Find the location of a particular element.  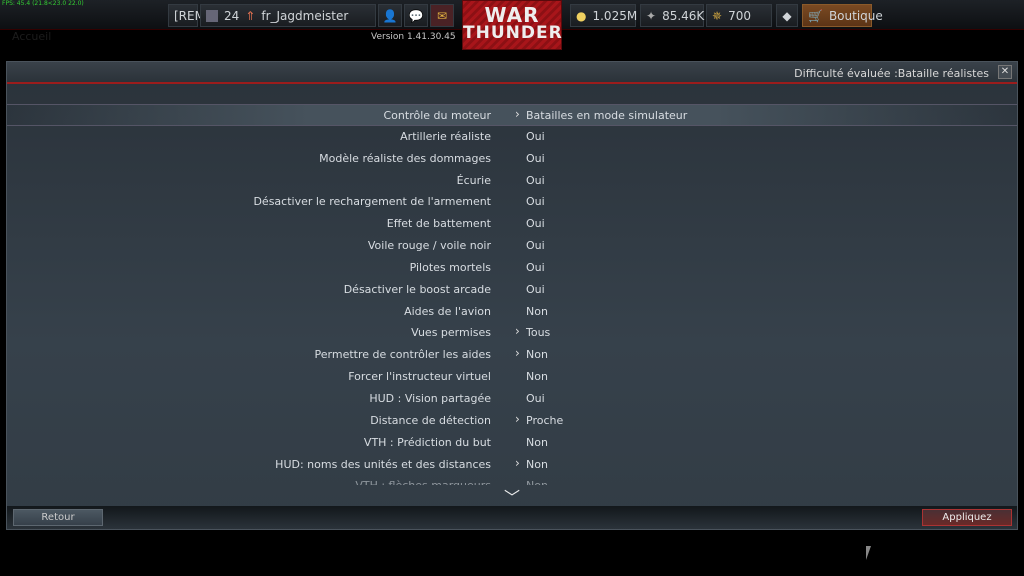

setting-label: Permettre de contrôler les aides is located at coordinates (402, 355).